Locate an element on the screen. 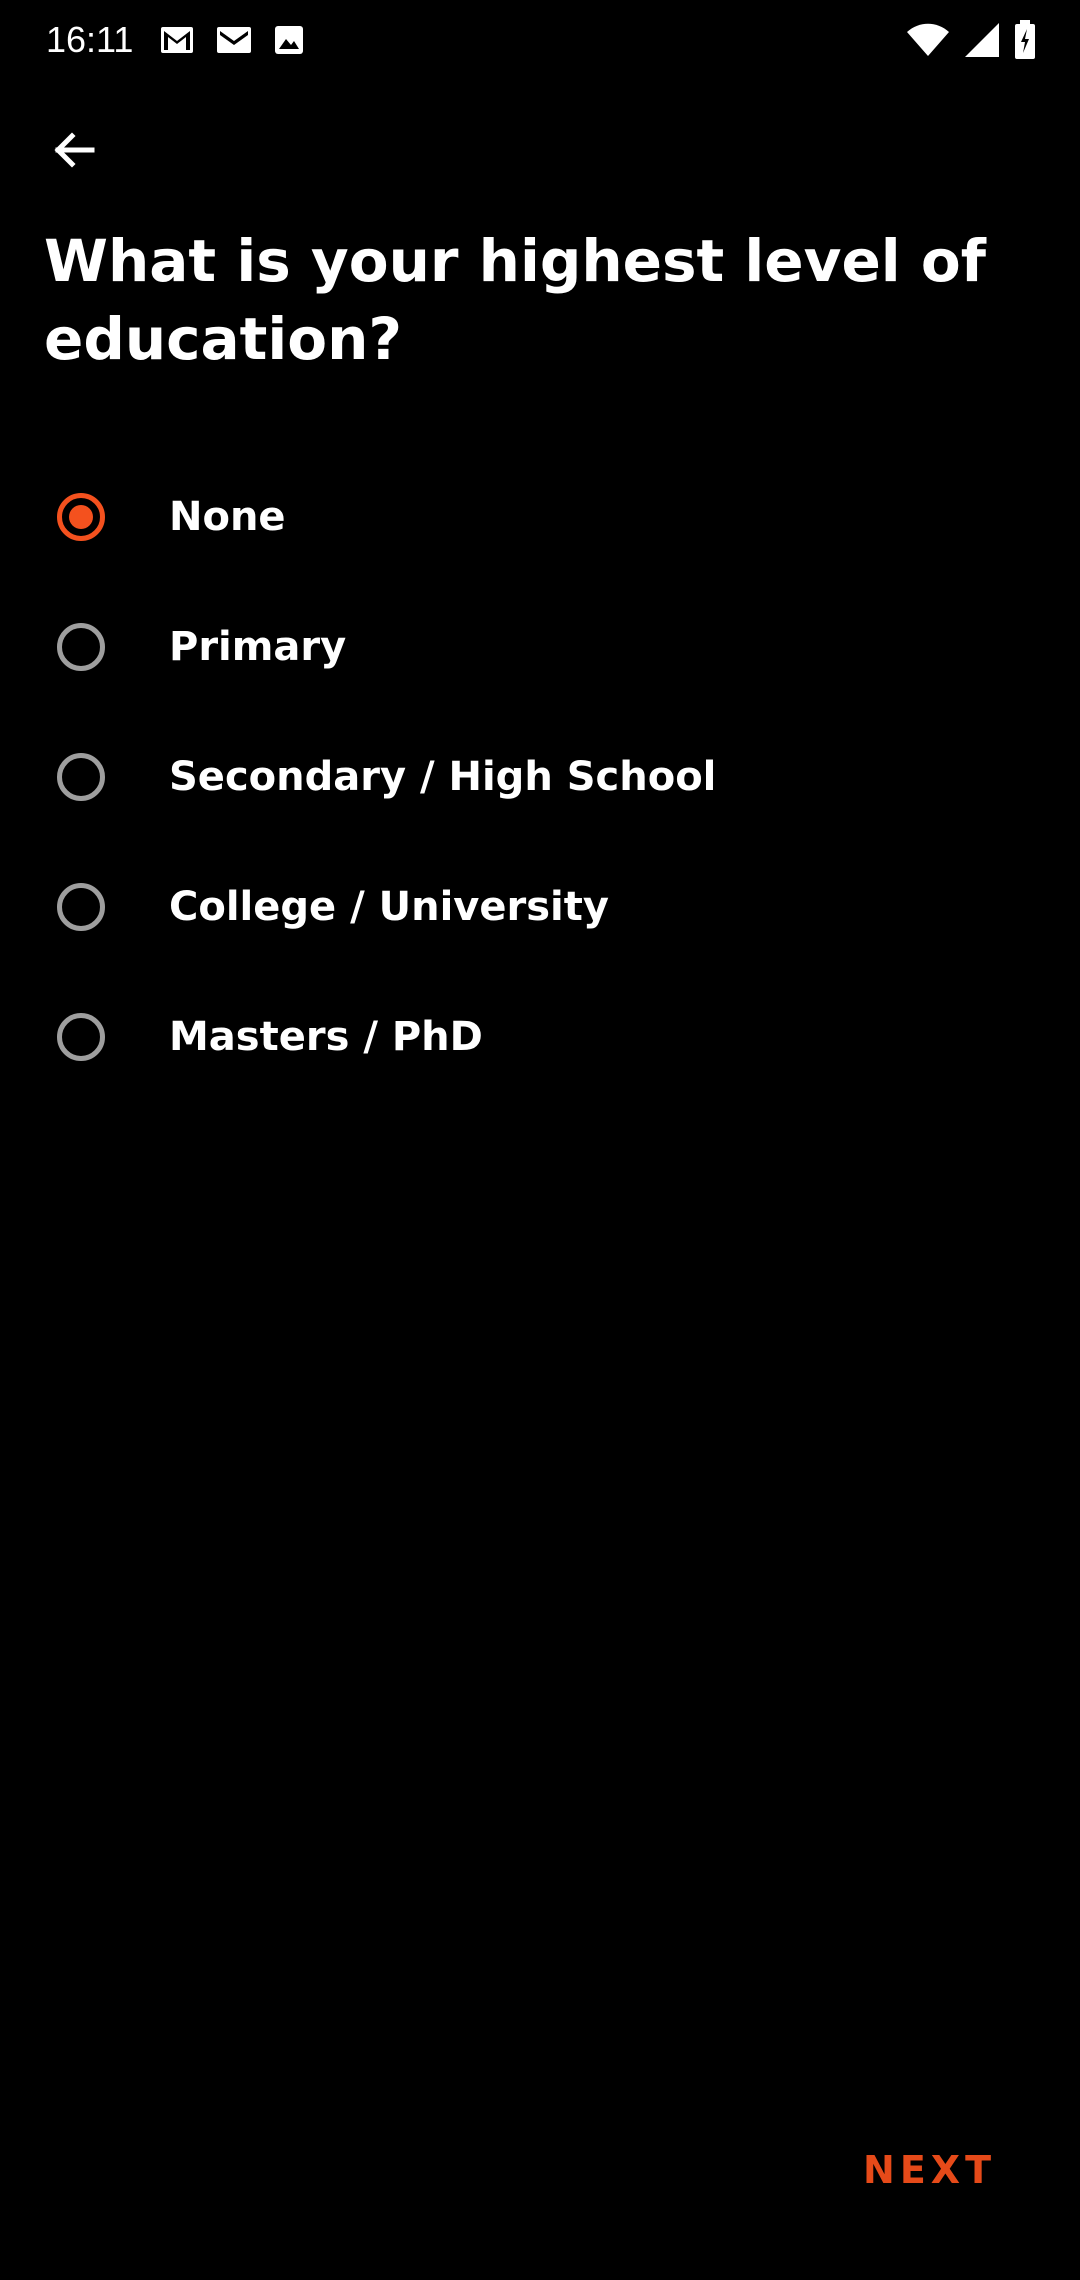 This screenshot has width=1080, height=2280. option-label: Masters / PhD is located at coordinates (326, 1037).